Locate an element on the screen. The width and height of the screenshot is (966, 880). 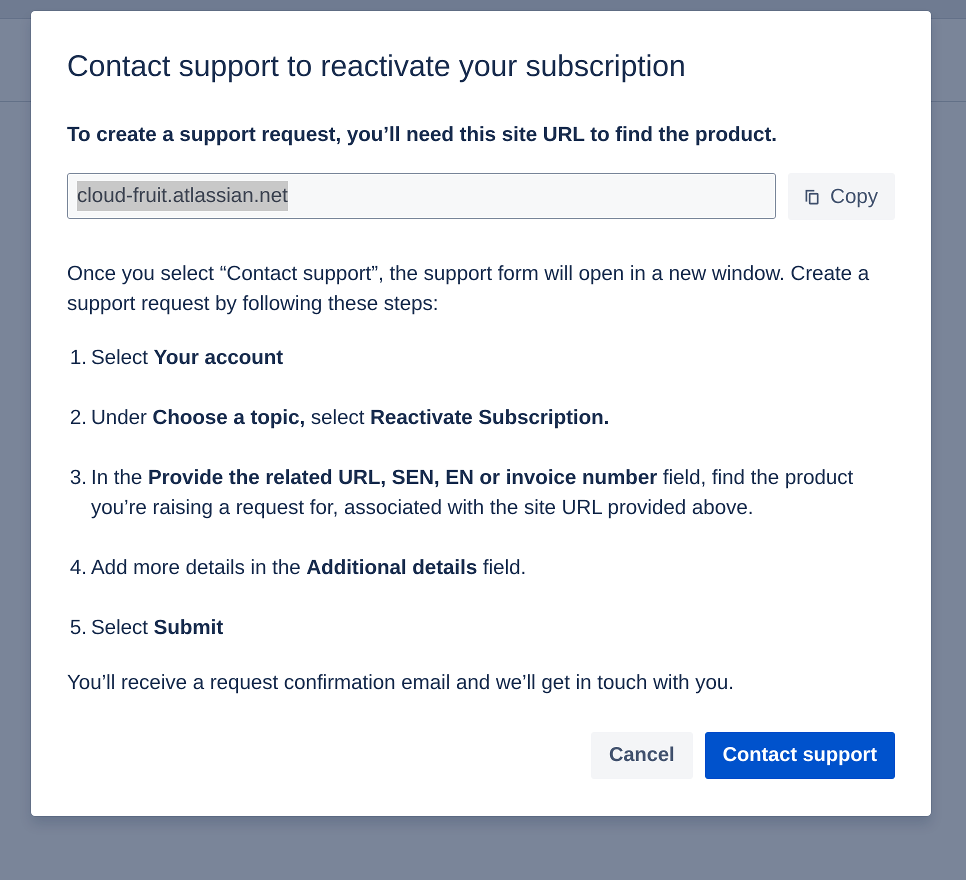
step-text: Add more details in the Additional details field. is located at coordinates (309, 568).